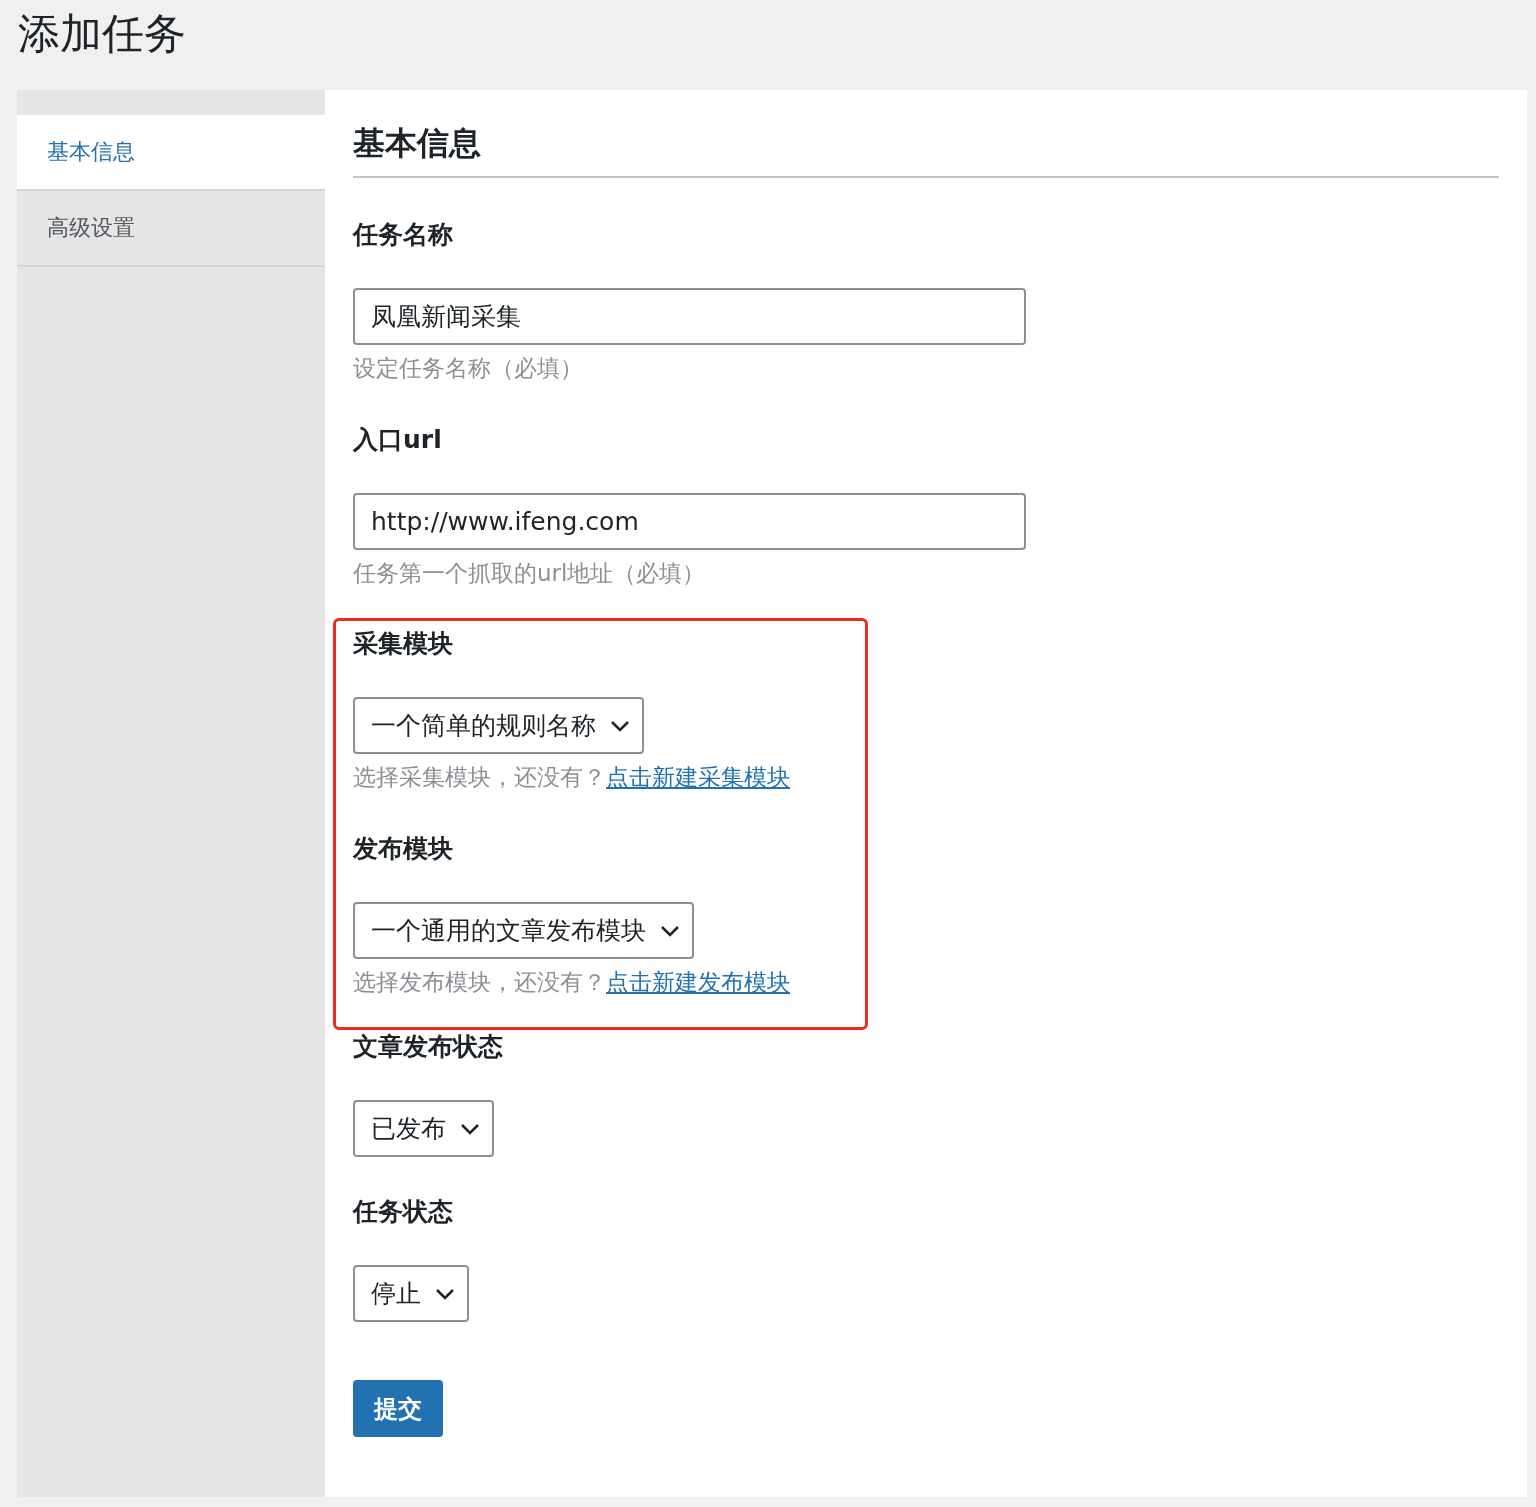 The height and width of the screenshot is (1507, 1536). Describe the element at coordinates (428, 1047) in the screenshot. I see `field-label: 文章发布状态` at that location.